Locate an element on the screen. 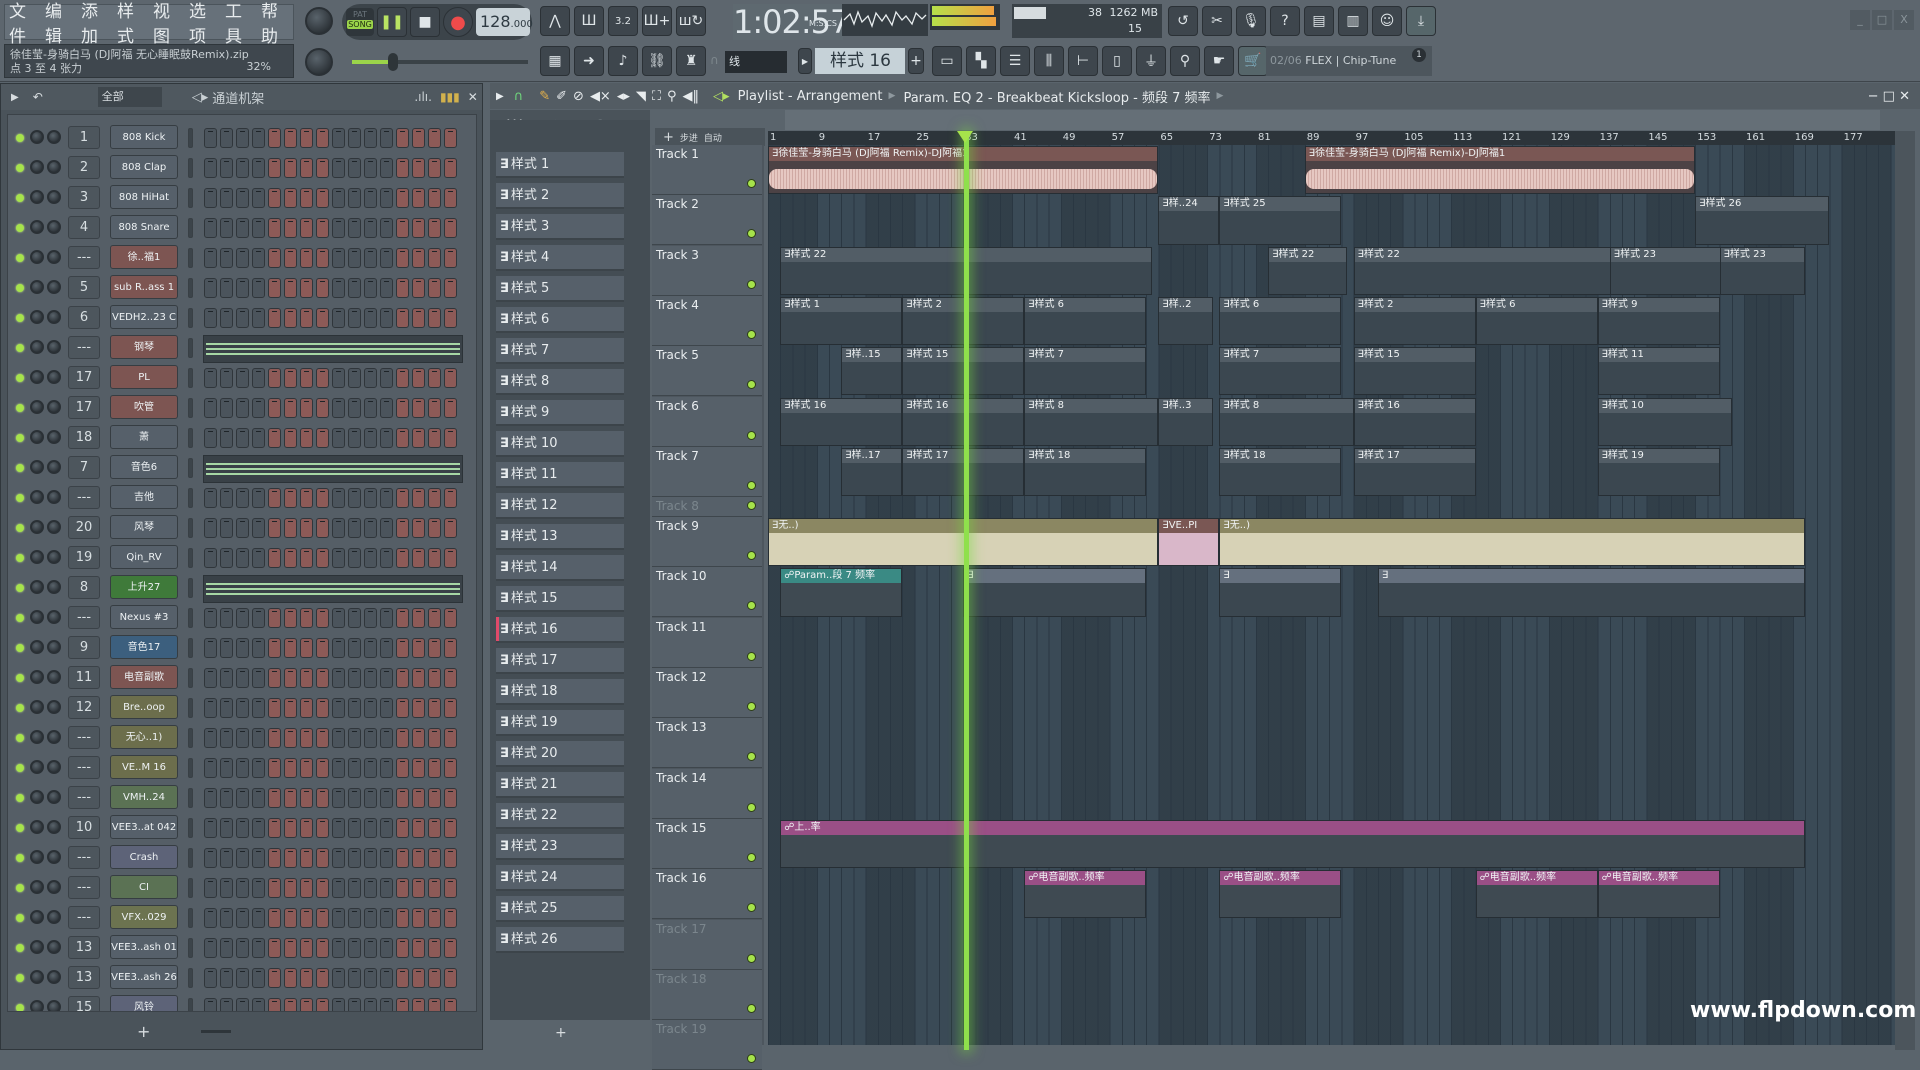 The height and width of the screenshot is (1070, 1920). track-header: Track 9 is located at coordinates (707, 542).